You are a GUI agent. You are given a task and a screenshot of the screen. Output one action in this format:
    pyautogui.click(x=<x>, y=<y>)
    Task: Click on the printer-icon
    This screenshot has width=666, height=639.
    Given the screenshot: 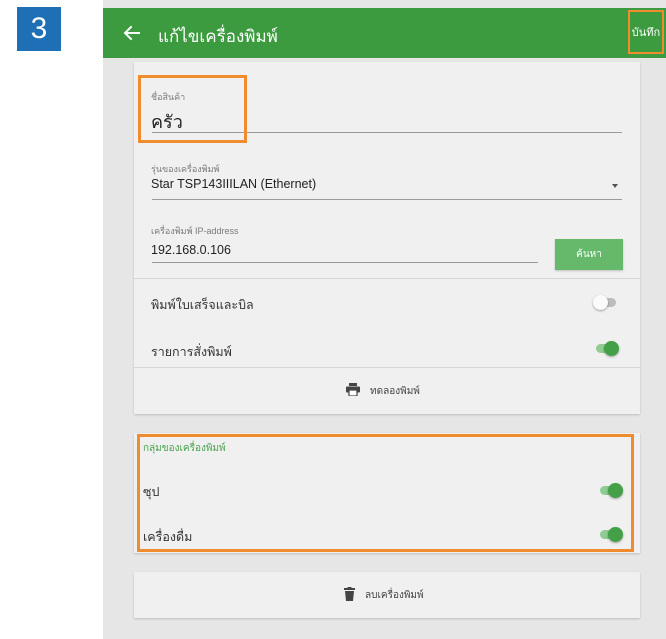 What is the action you would take?
    pyautogui.click(x=353, y=391)
    